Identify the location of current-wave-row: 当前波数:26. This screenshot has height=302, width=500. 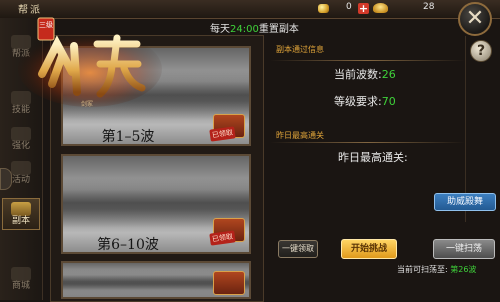
(365, 74).